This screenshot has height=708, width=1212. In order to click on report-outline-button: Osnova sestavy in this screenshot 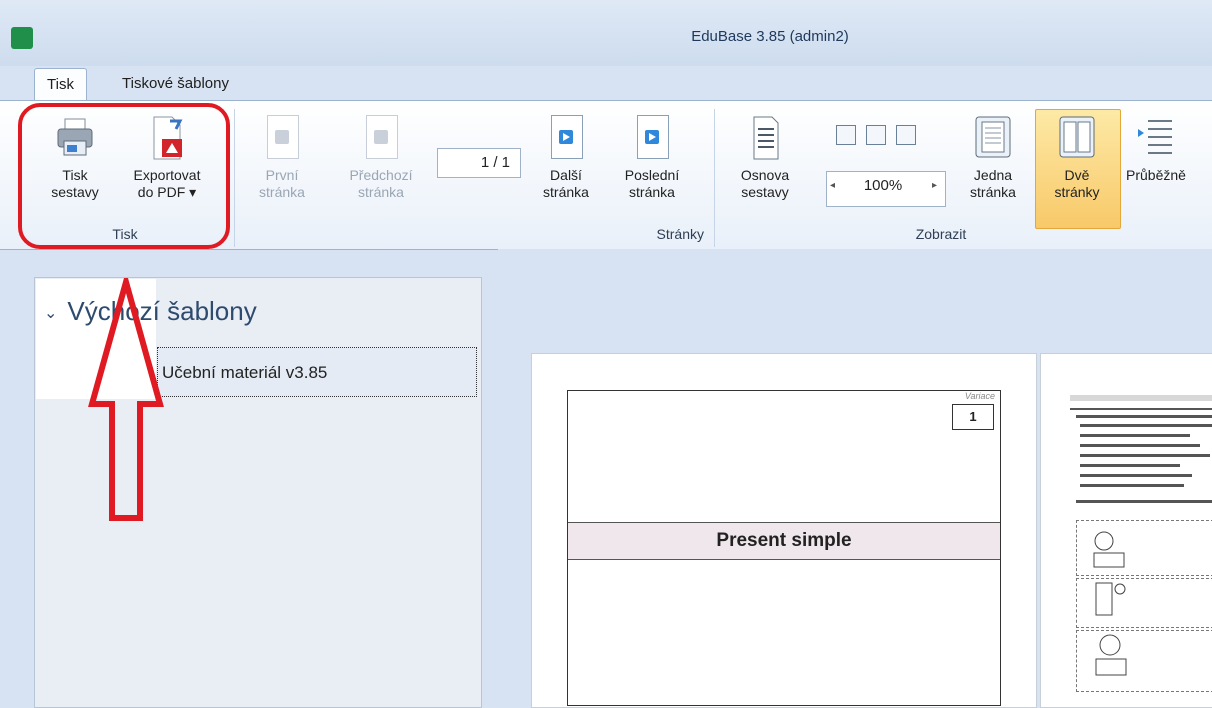, I will do `click(765, 158)`.